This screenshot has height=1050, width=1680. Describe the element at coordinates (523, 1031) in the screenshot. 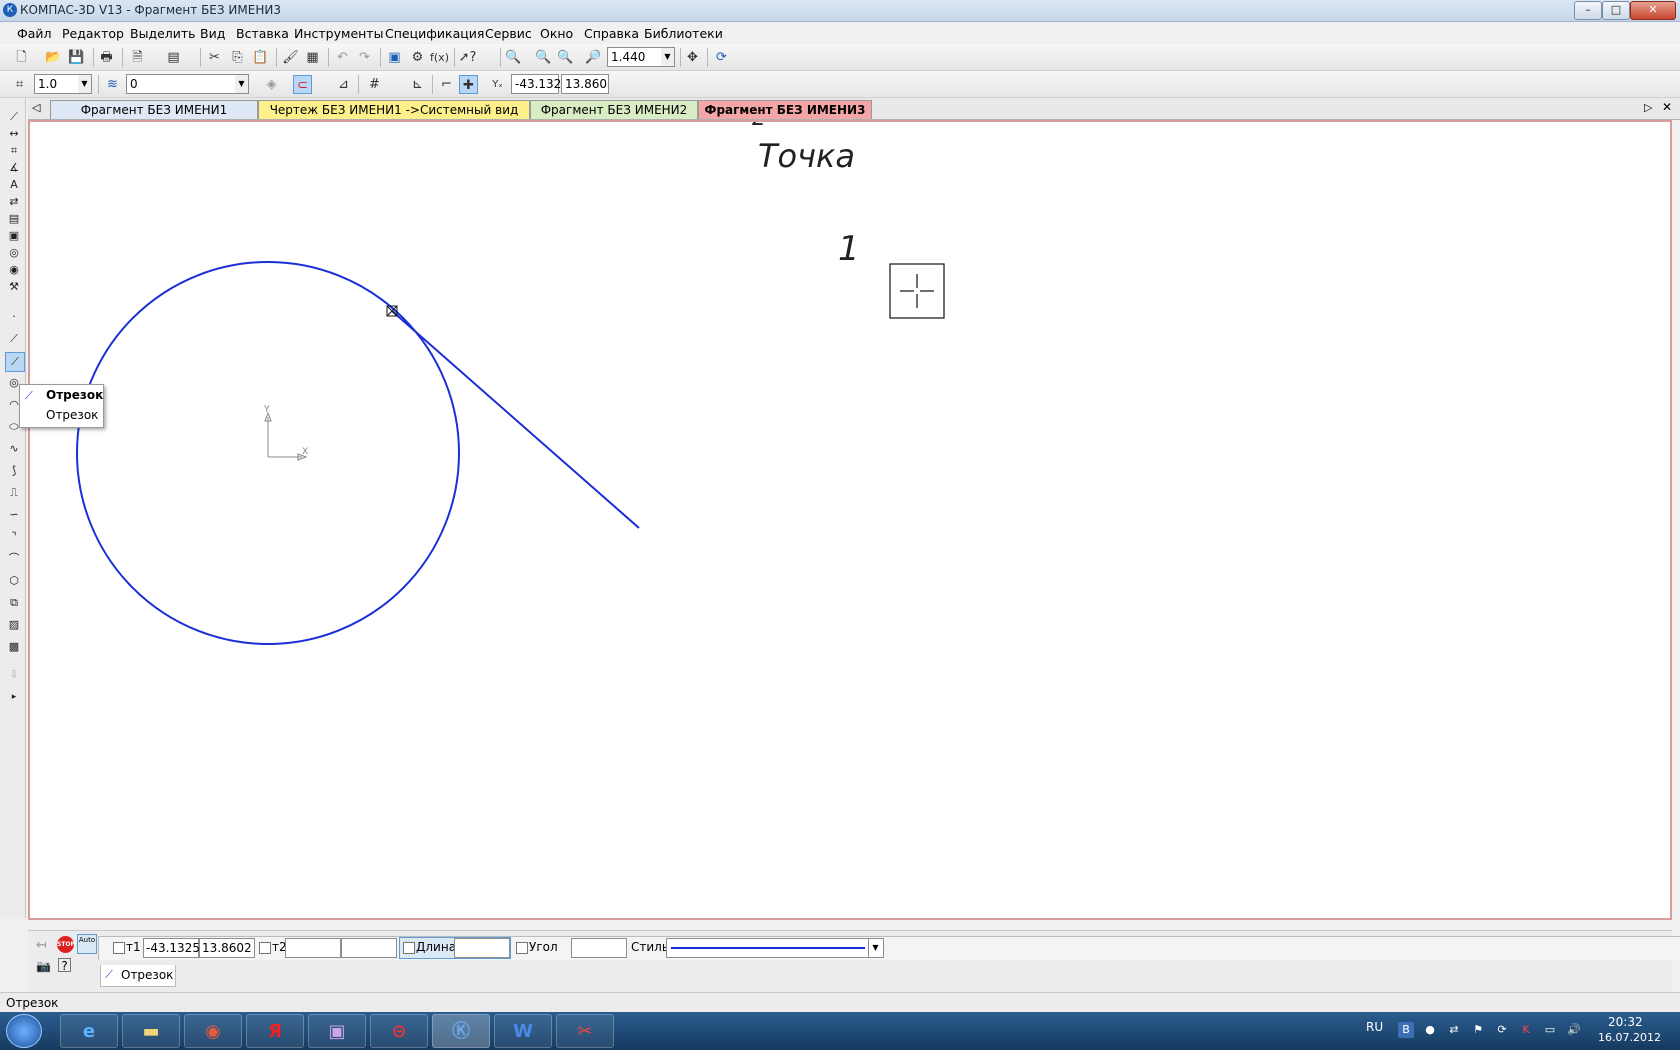

I see `word-app-icon: W` at that location.